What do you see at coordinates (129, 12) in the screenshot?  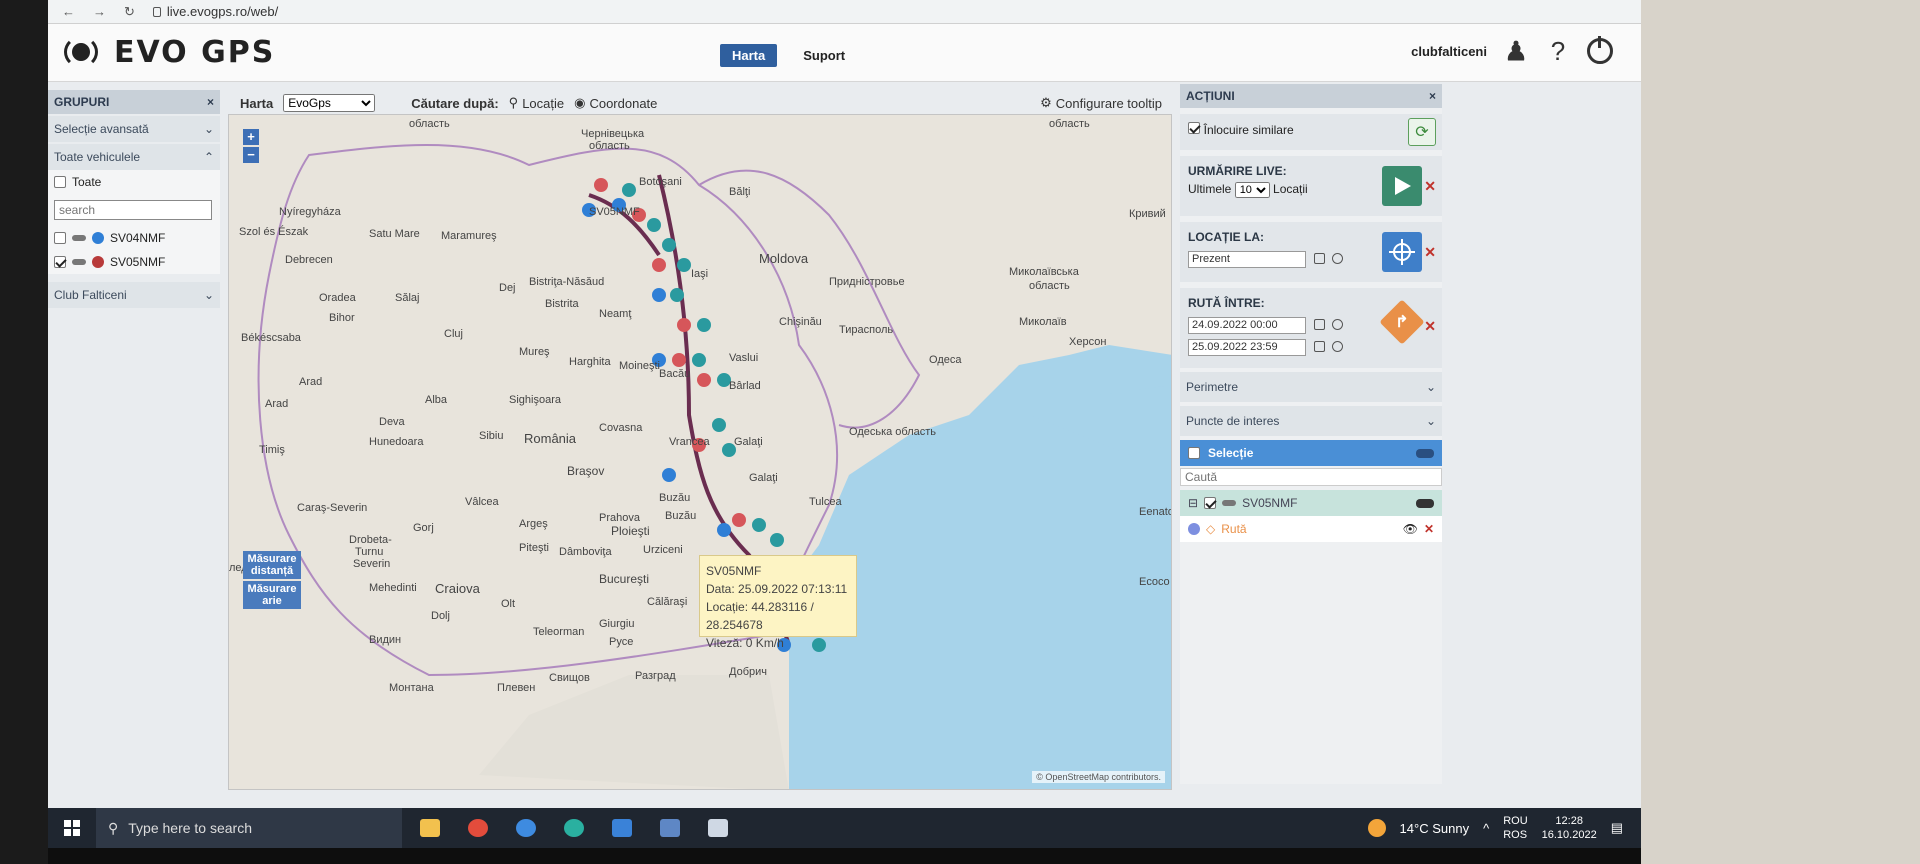 I see `reload-icon: ↻` at bounding box center [129, 12].